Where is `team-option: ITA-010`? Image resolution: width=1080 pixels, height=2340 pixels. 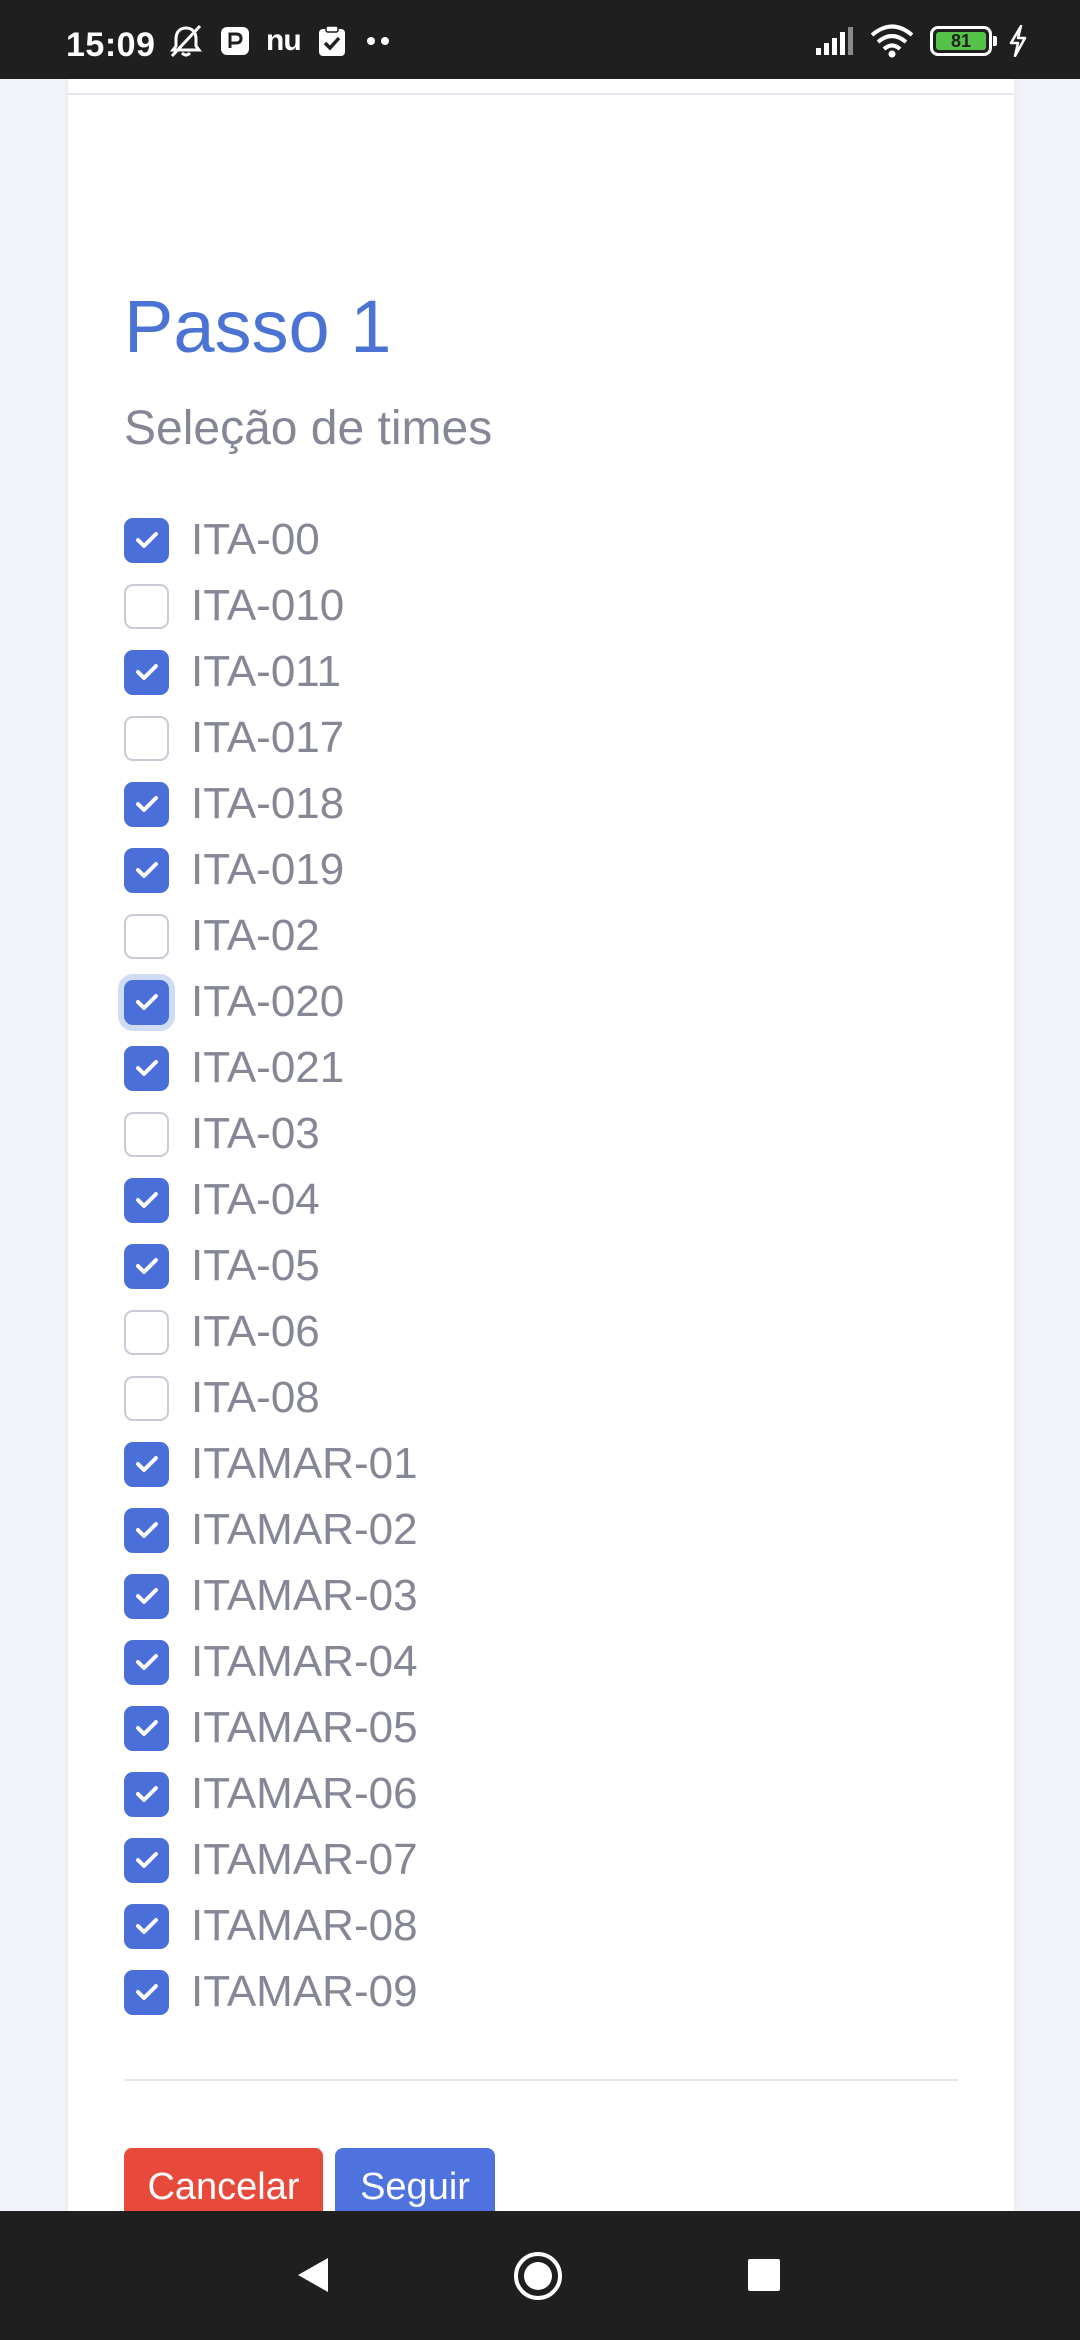
team-option: ITA-010 is located at coordinates (534, 606).